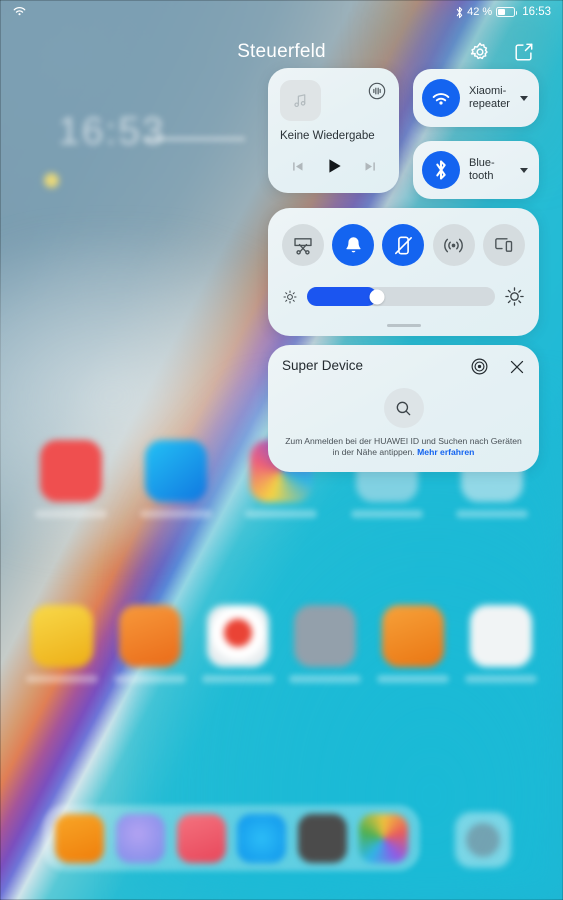 Image resolution: width=563 pixels, height=900 pixels. What do you see at coordinates (517, 367) in the screenshot?
I see `close-icon` at bounding box center [517, 367].